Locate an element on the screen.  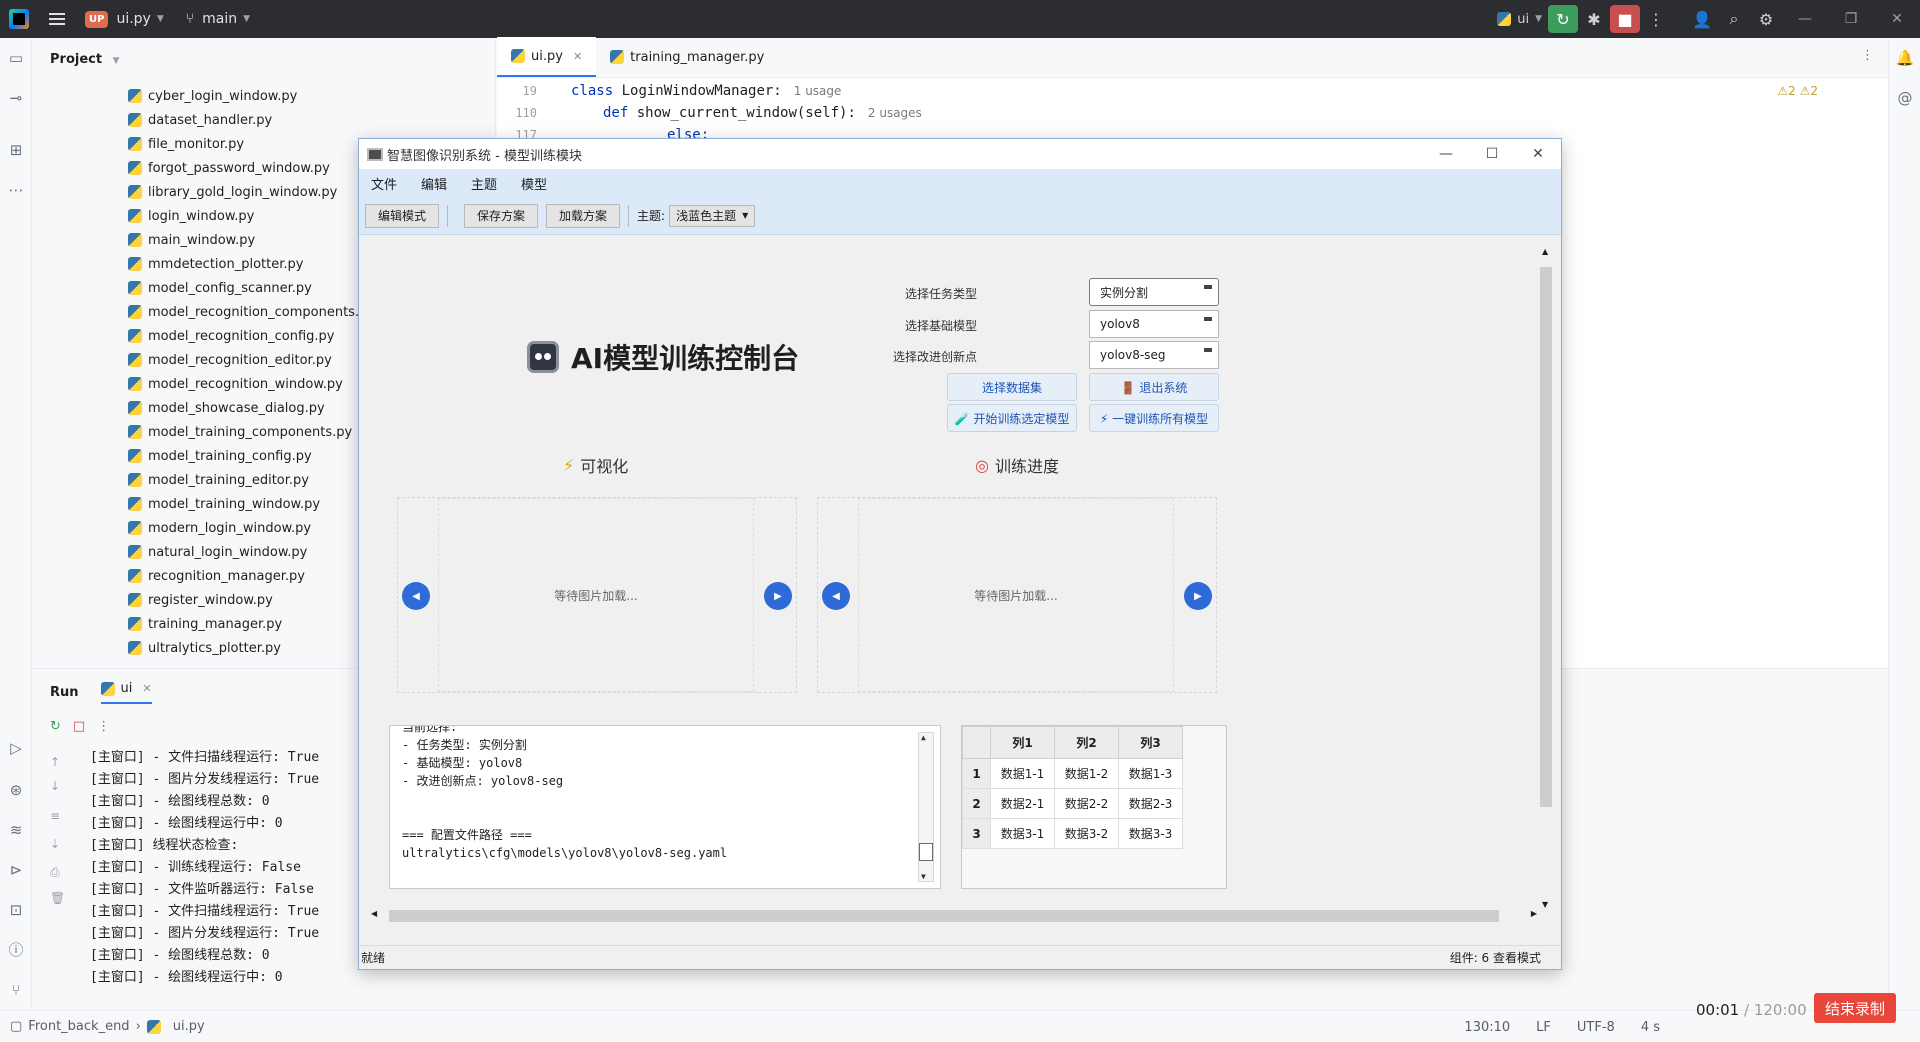
file-tree-item: recognition_manager.py is located at coordinates (251, 576).